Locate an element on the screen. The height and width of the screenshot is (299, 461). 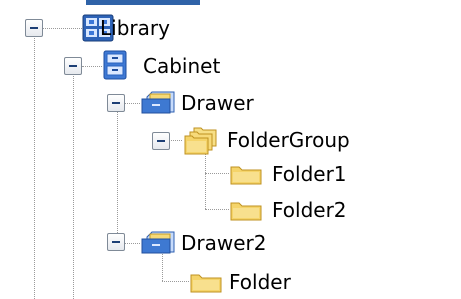
tree-node-library: Library is located at coordinates (135, 28).